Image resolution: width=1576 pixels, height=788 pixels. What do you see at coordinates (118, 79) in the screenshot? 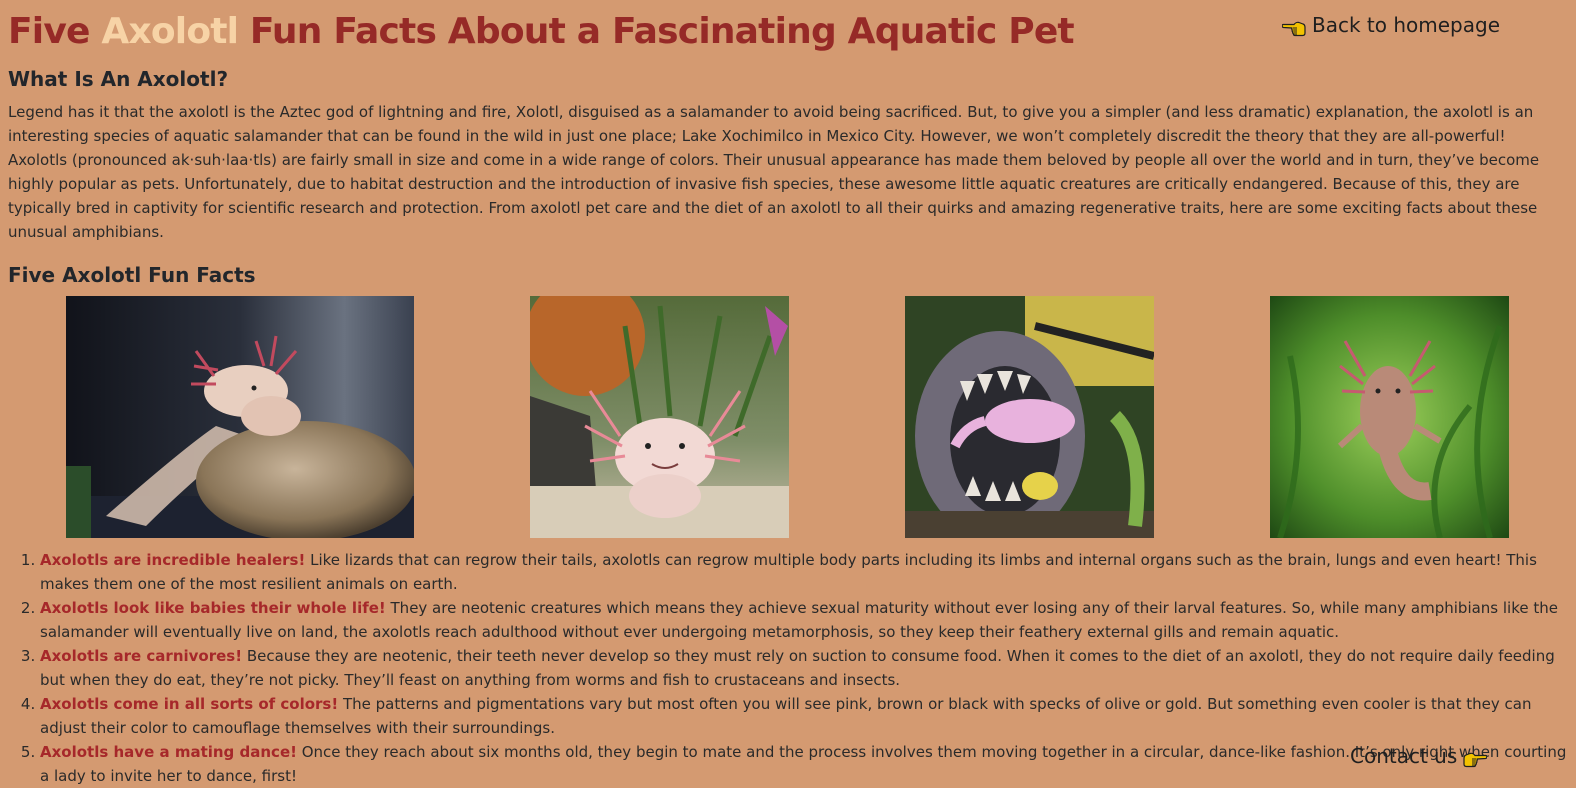
I see `intro-heading: What Is An Axolotl?` at bounding box center [118, 79].